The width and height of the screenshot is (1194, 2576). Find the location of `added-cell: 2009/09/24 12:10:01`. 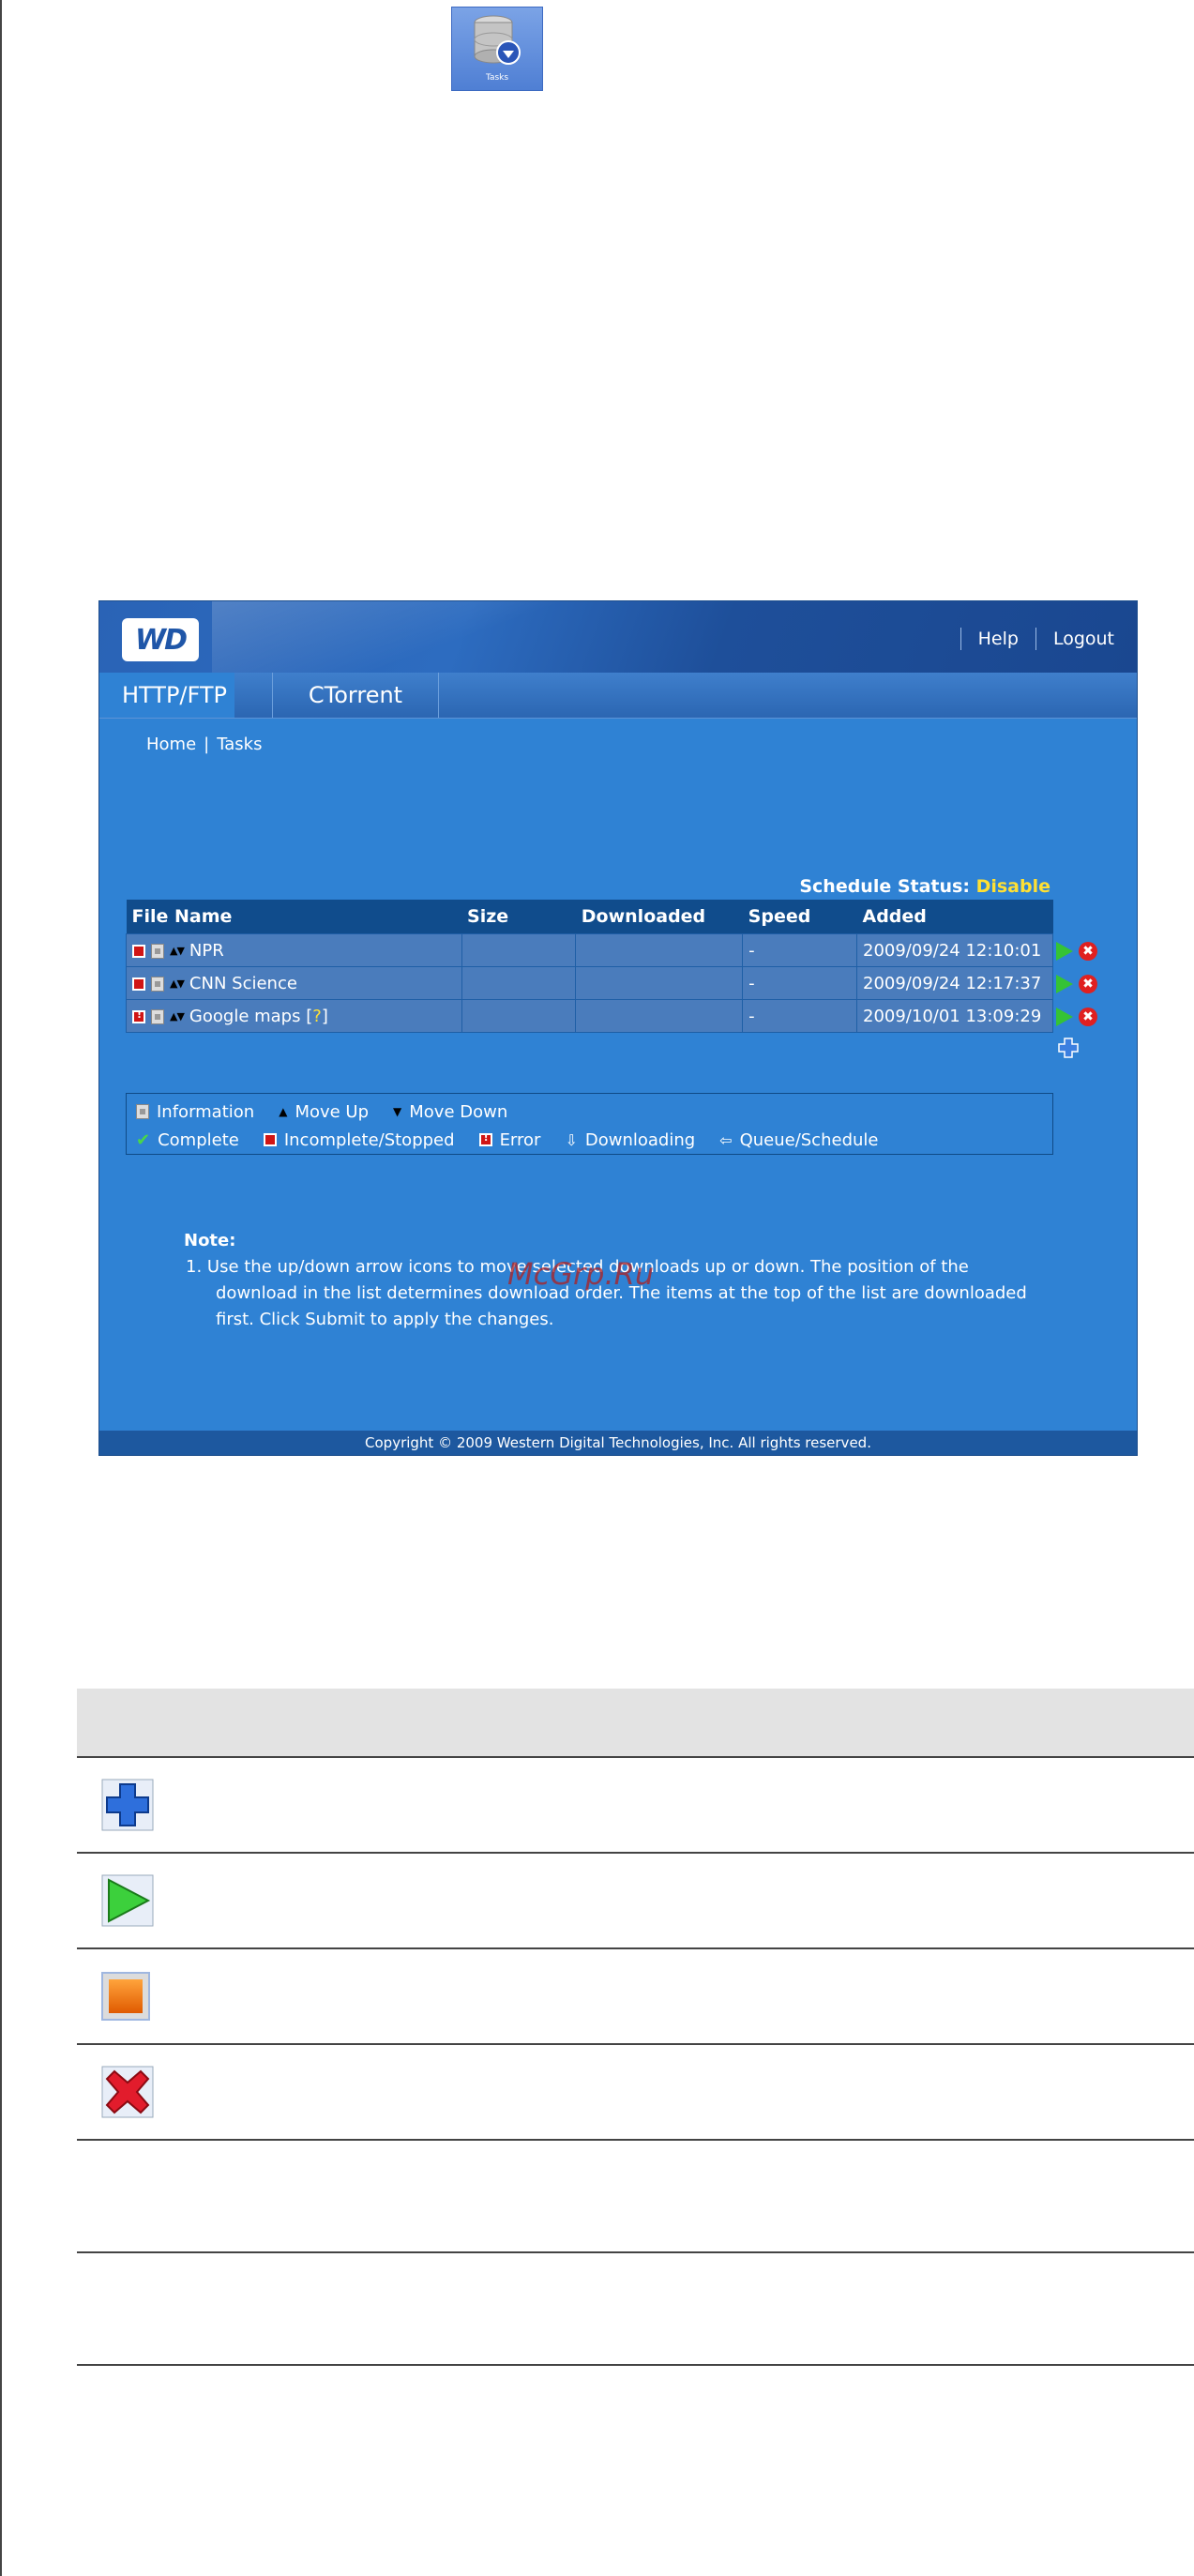

added-cell: 2009/09/24 12:10:01 is located at coordinates (954, 950).